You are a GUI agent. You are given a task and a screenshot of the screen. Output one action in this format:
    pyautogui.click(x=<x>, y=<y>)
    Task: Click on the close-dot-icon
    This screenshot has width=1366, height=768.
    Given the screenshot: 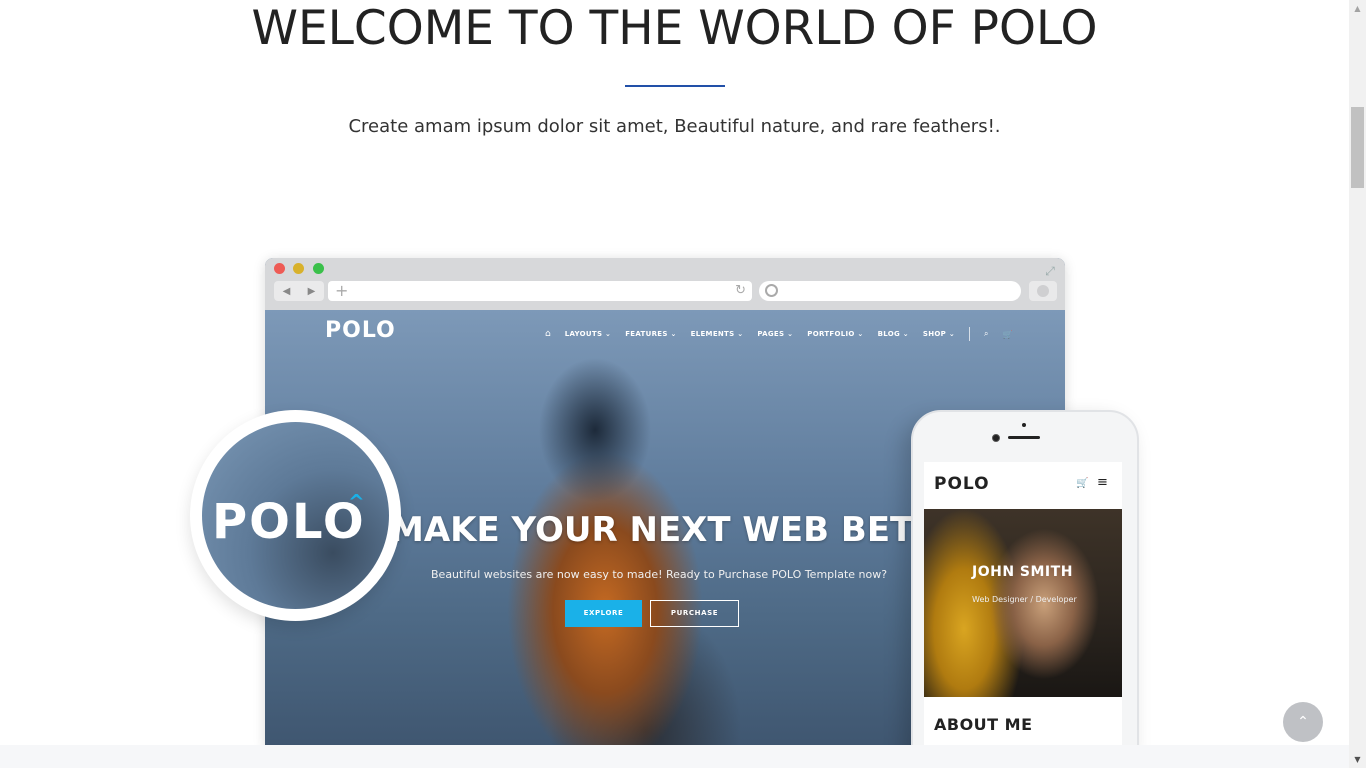 What is the action you would take?
    pyautogui.click(x=279, y=268)
    